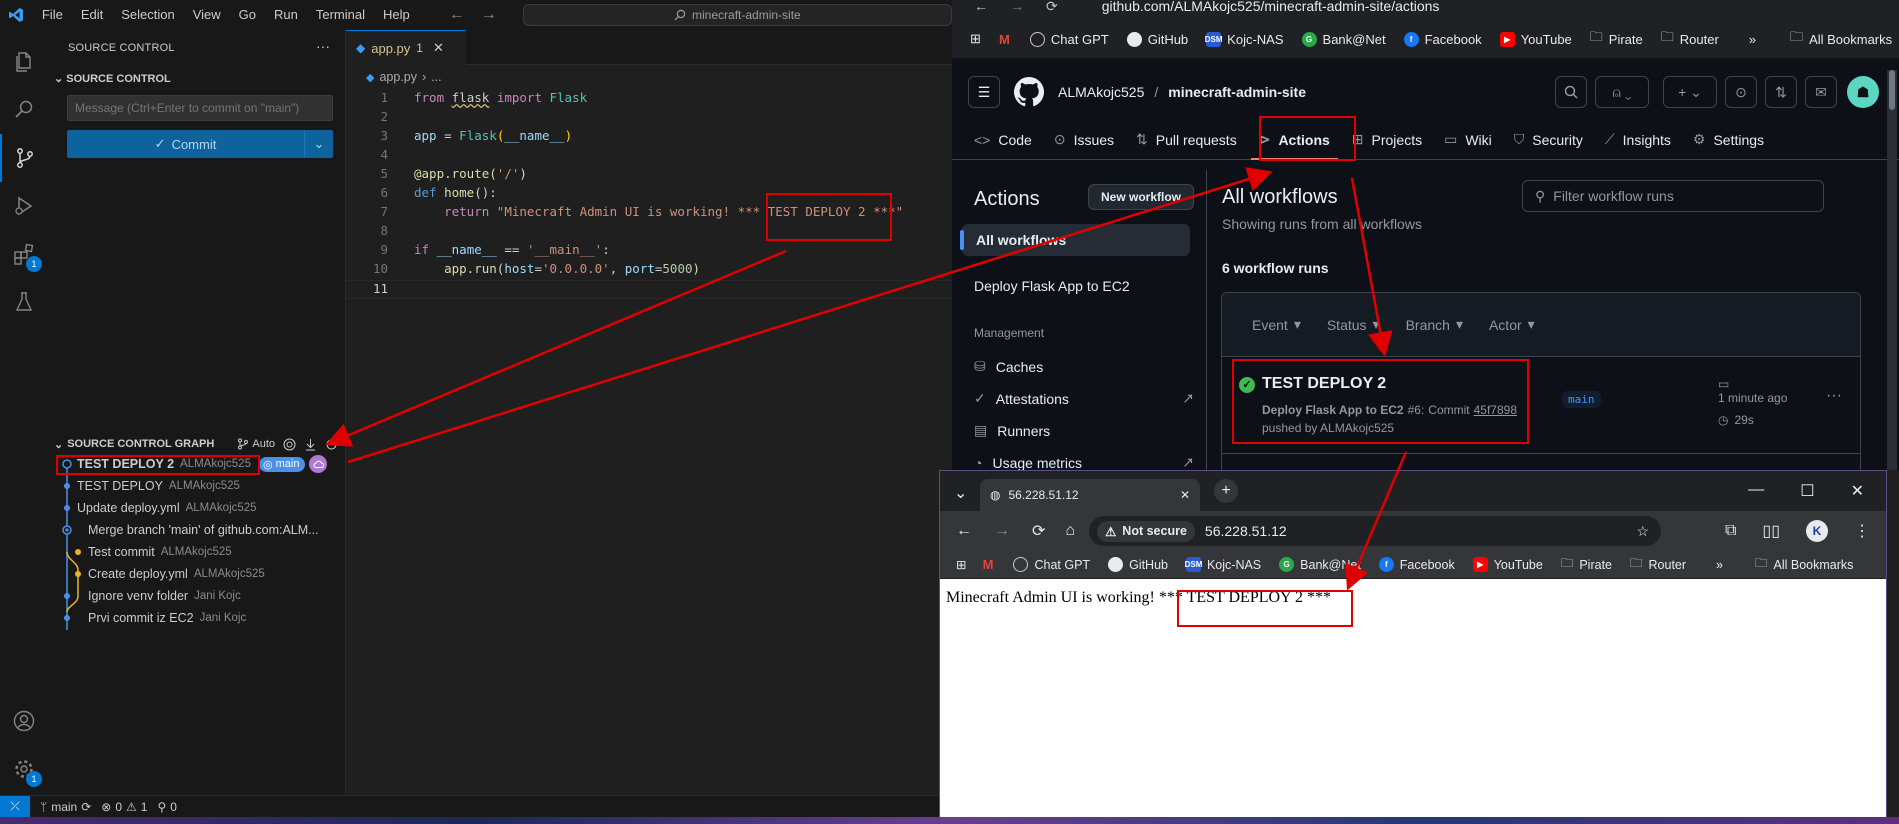 The height and width of the screenshot is (824, 1899). I want to click on status-problems: ⊗ 0 ⚠ 1, so click(124, 807).